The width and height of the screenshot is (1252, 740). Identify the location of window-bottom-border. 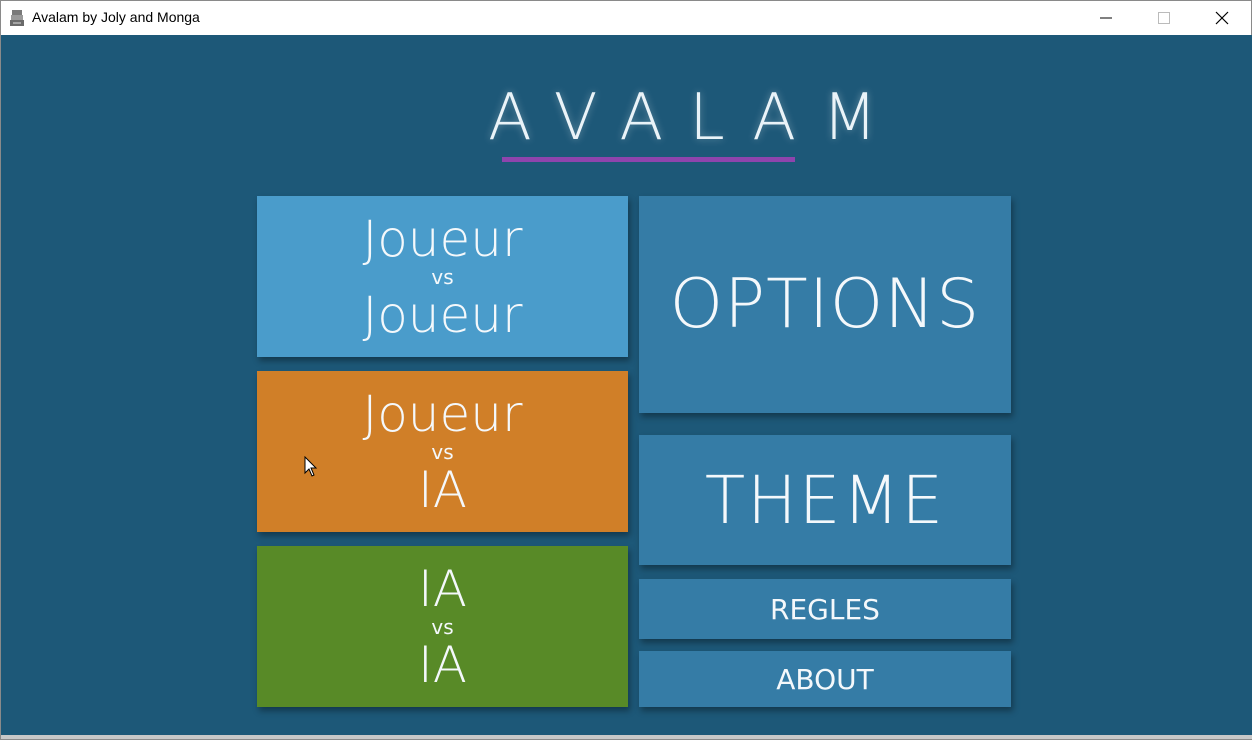
(626, 737).